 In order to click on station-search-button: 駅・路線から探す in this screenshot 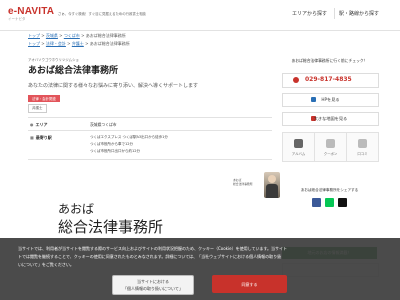, I will do `click(358, 13)`.